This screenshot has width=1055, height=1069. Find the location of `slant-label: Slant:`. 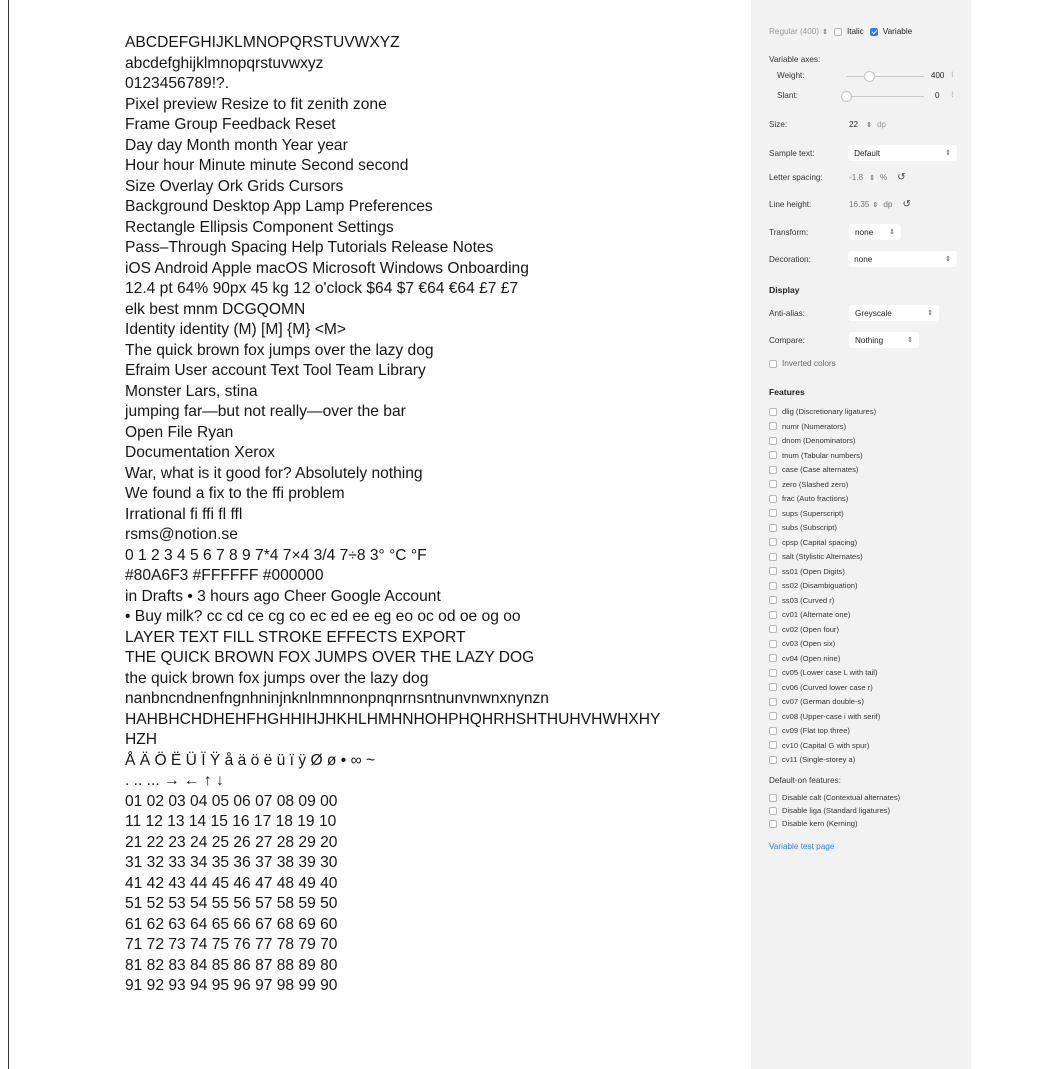

slant-label: Slant: is located at coordinates (787, 95).